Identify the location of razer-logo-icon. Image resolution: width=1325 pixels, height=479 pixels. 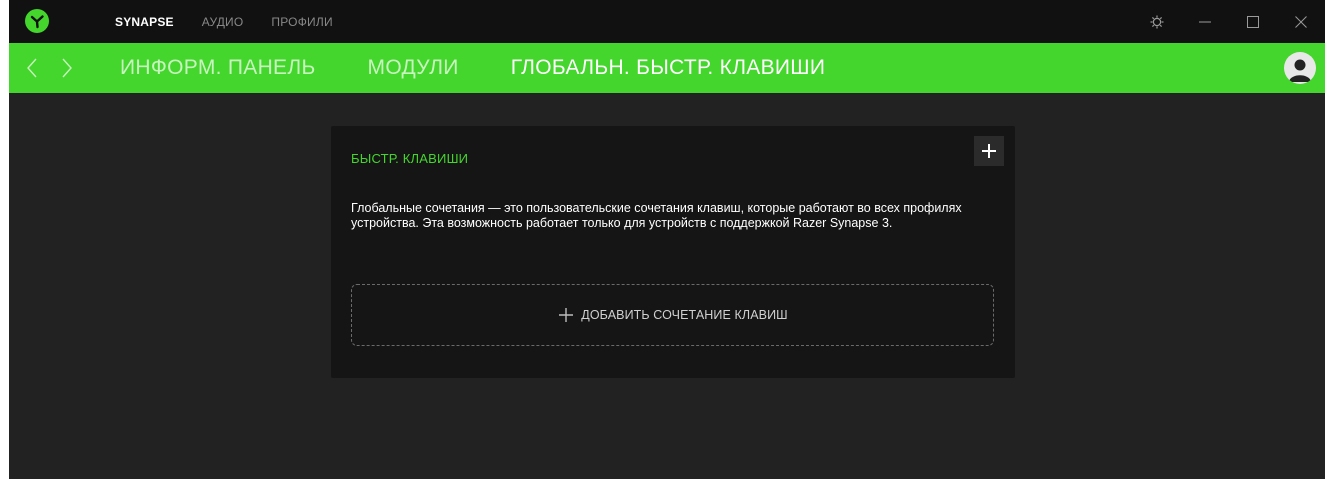
(37, 21).